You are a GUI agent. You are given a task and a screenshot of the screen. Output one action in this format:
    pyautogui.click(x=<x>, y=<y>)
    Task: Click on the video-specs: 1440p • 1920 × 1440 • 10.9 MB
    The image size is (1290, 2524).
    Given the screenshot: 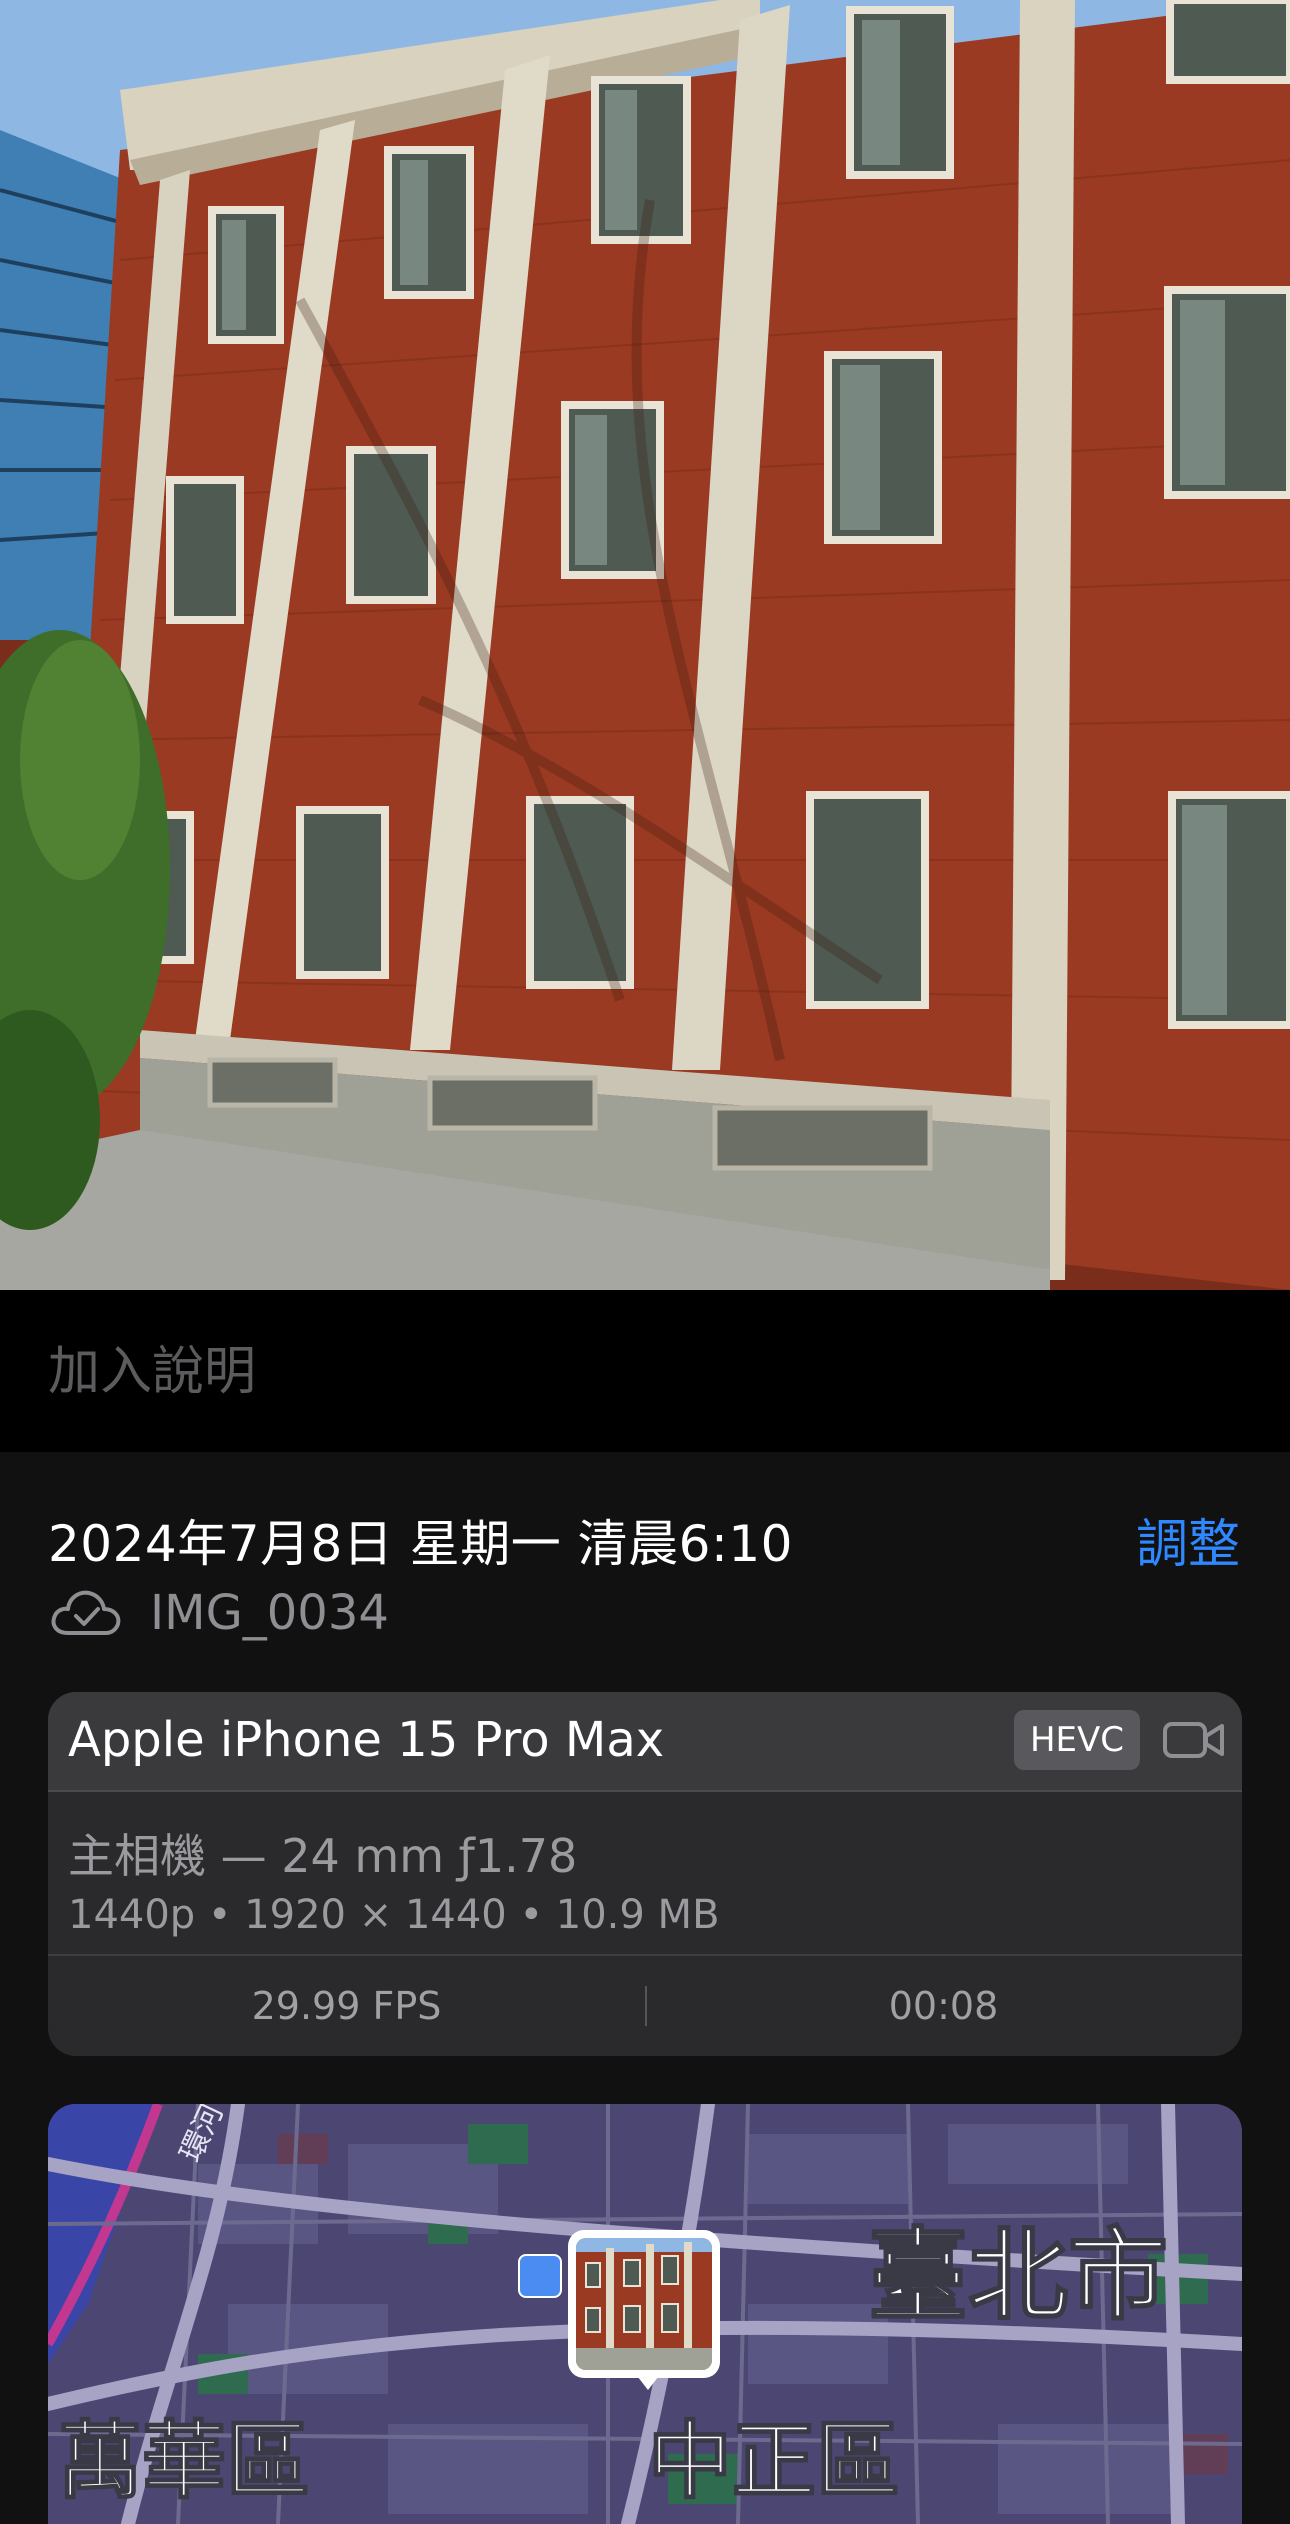 What is the action you would take?
    pyautogui.click(x=394, y=1915)
    